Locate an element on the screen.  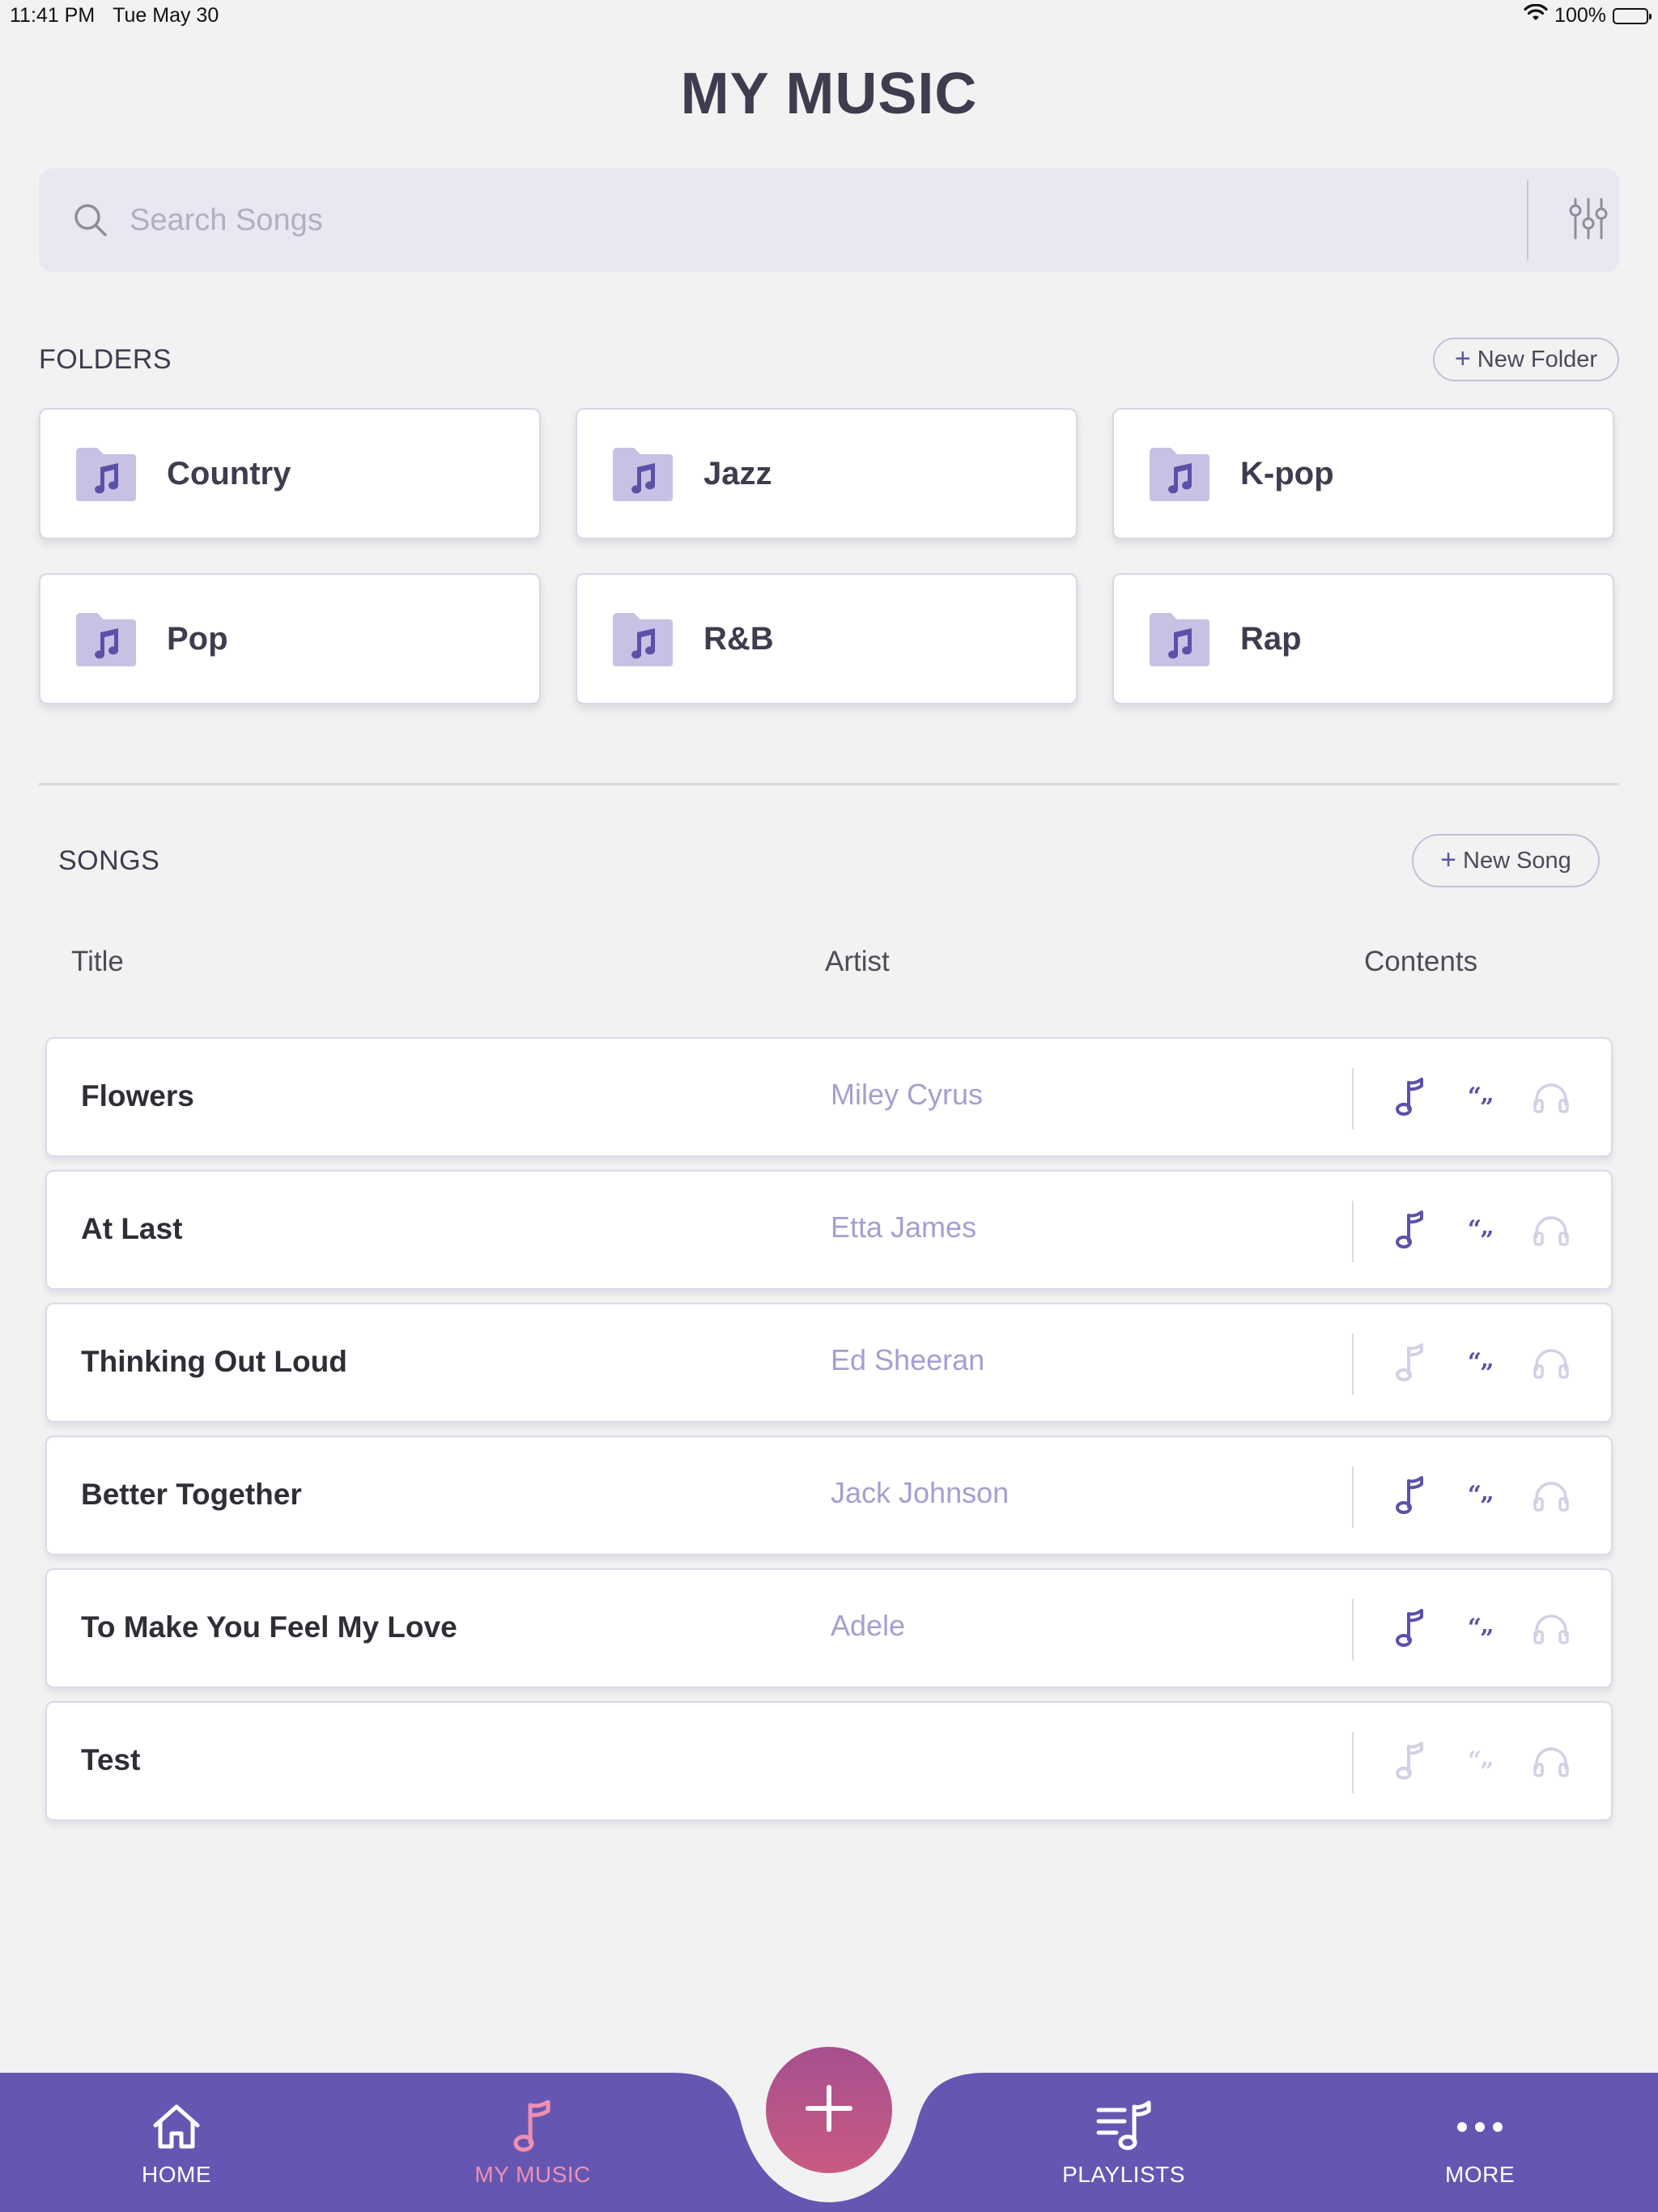
song-row: Test “” is located at coordinates (829, 1761).